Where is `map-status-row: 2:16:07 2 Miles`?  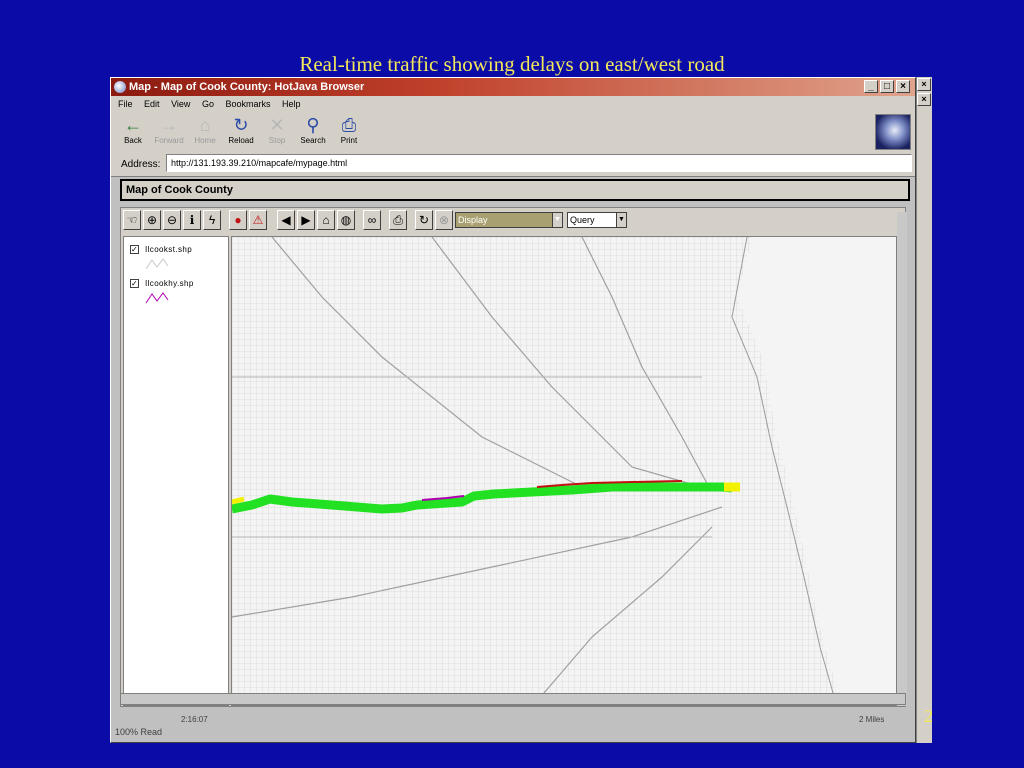 map-status-row: 2:16:07 2 Miles is located at coordinates (513, 720).